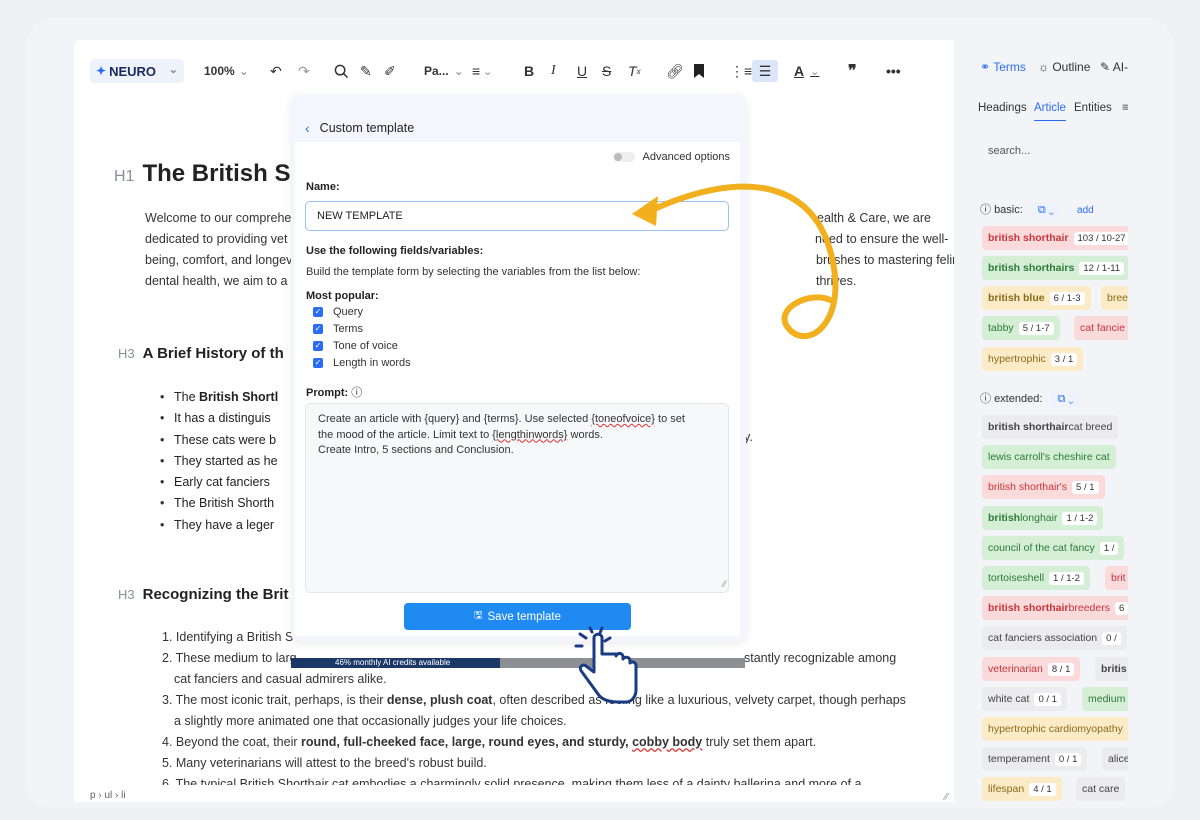  I want to click on term-chip: cat fancie, so click(1101, 328).